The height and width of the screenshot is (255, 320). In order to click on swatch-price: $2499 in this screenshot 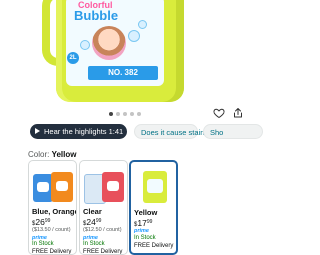, I will do `click(92, 222)`.